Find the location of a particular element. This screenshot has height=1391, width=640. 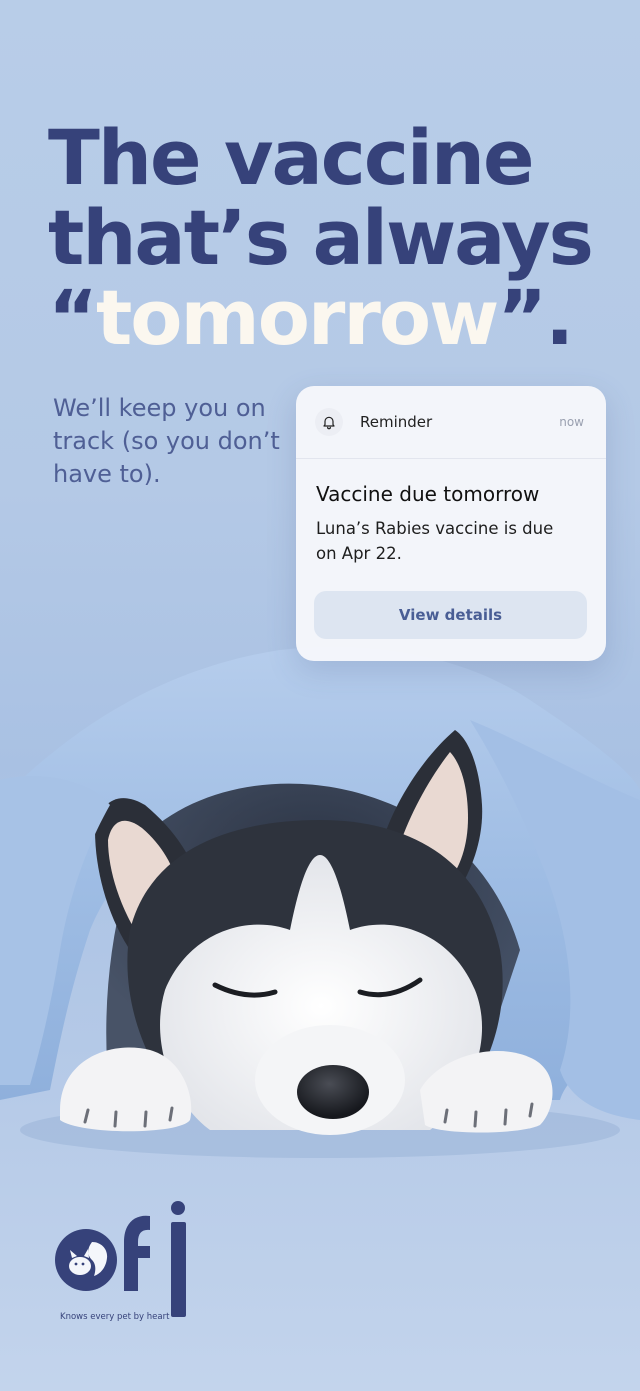

logo-i-dot is located at coordinates (178, 1208).